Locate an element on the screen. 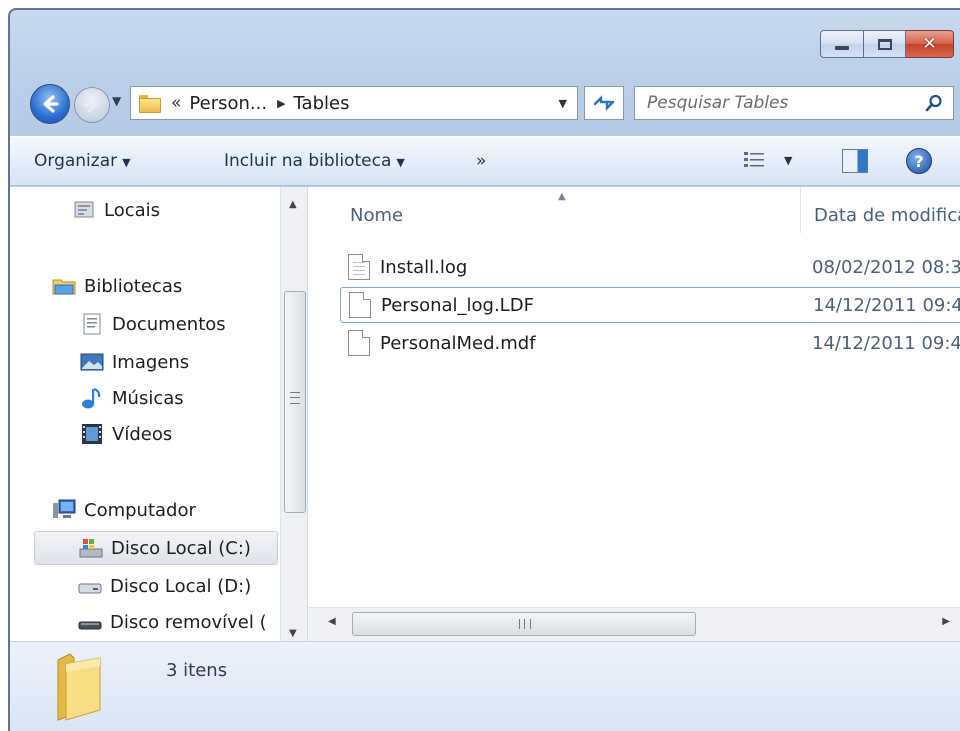  pictures-icon is located at coordinates (92, 362).